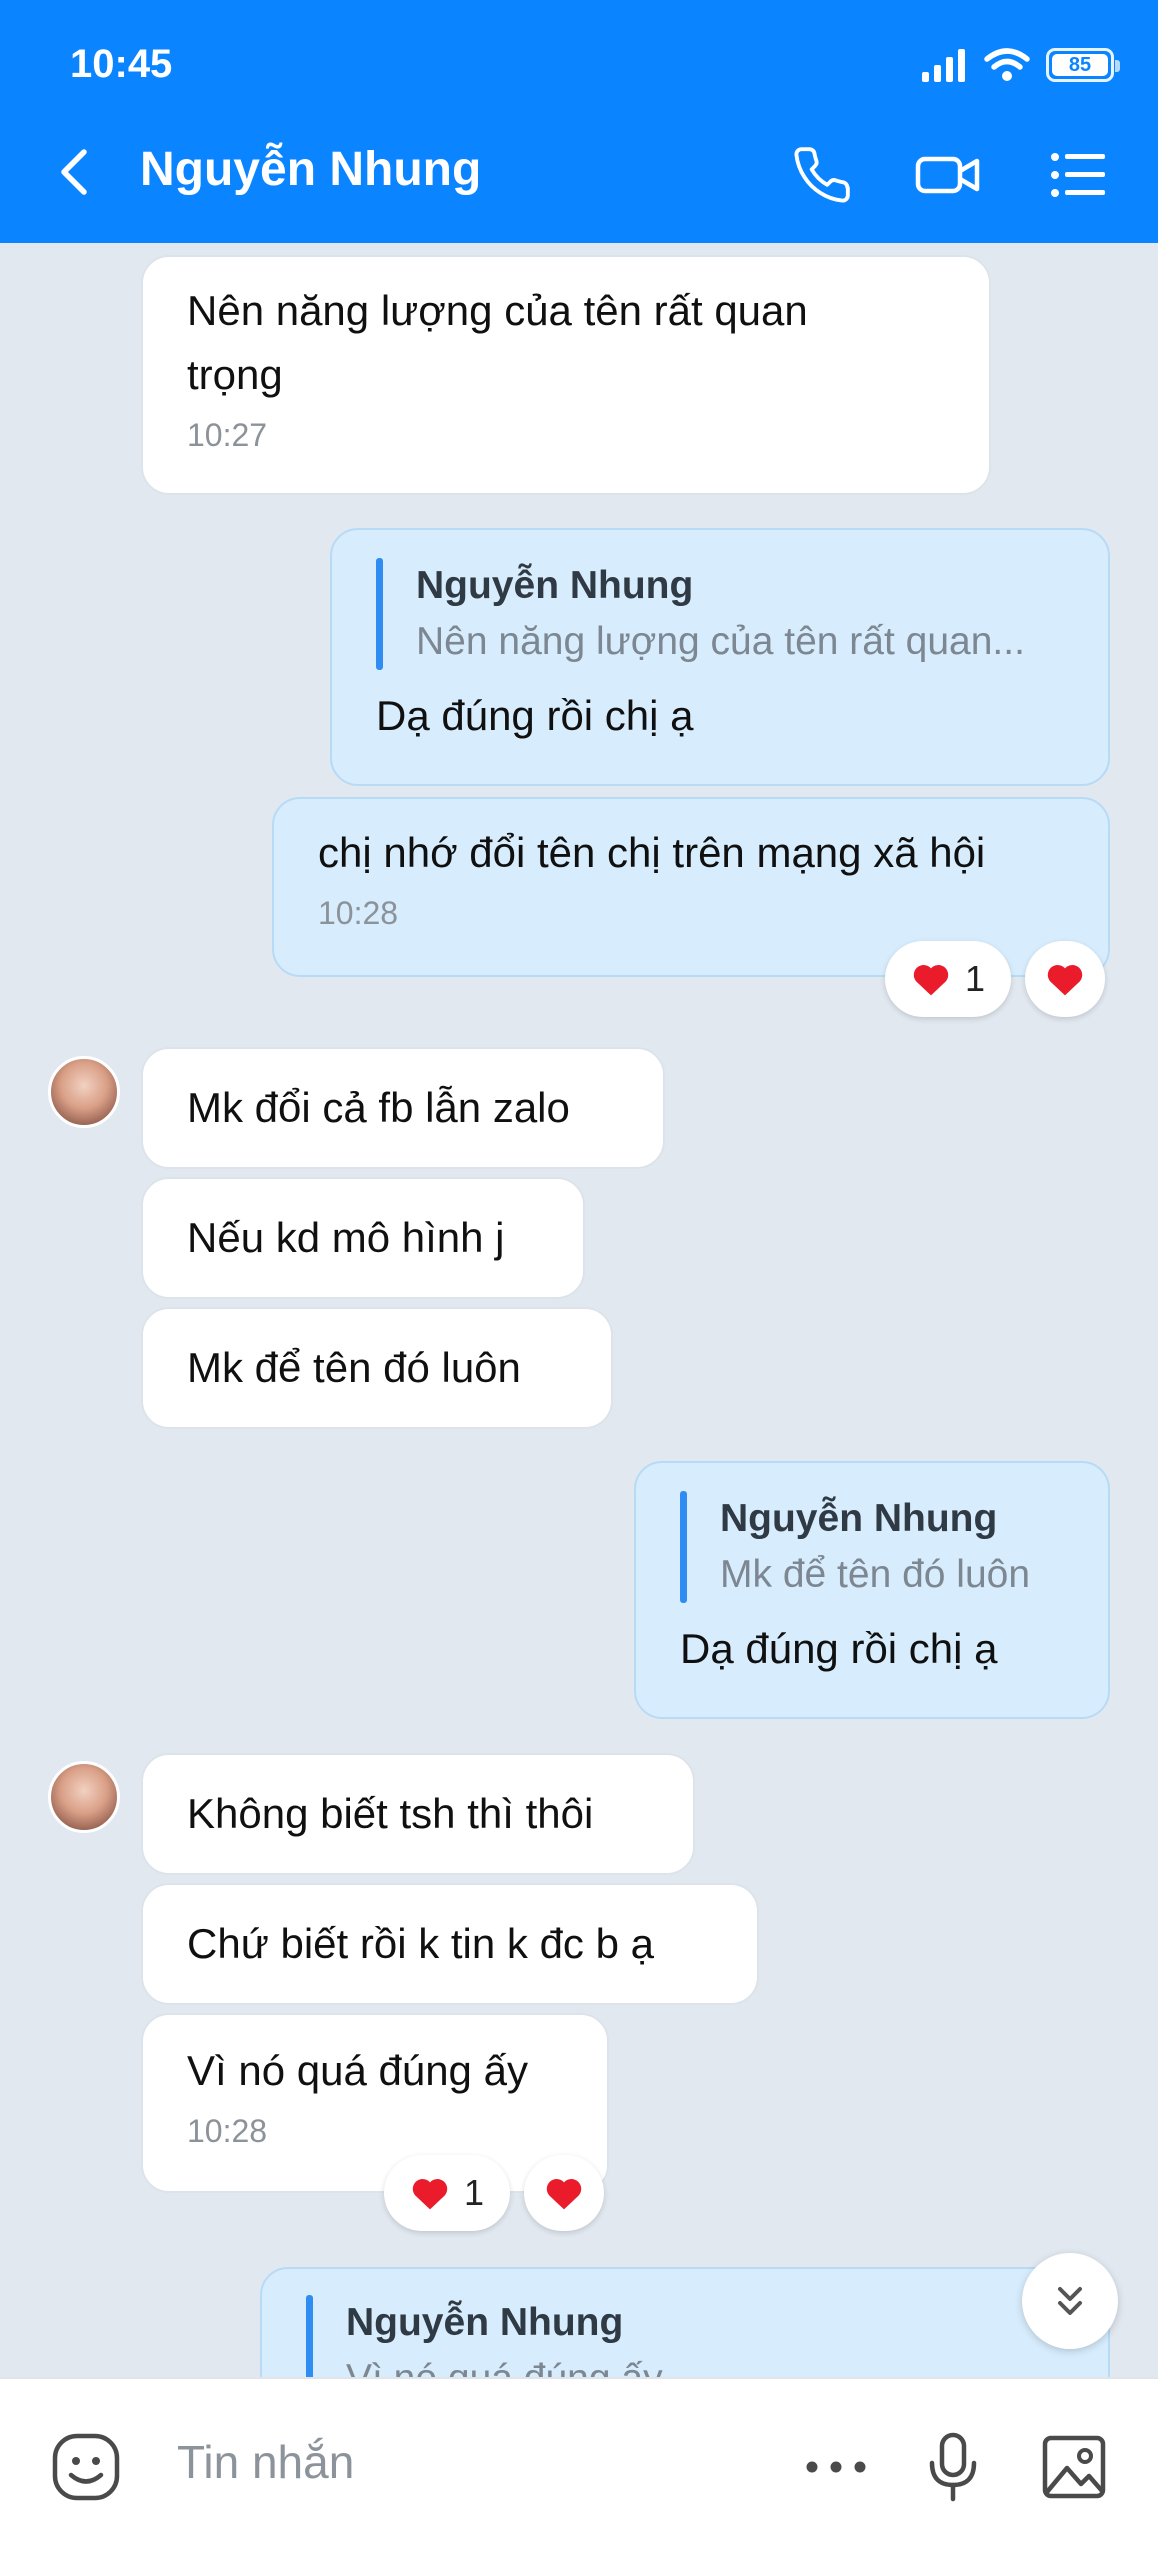 This screenshot has width=1158, height=2560. I want to click on message-text: Không biết tsh thì thôi, so click(390, 1813).